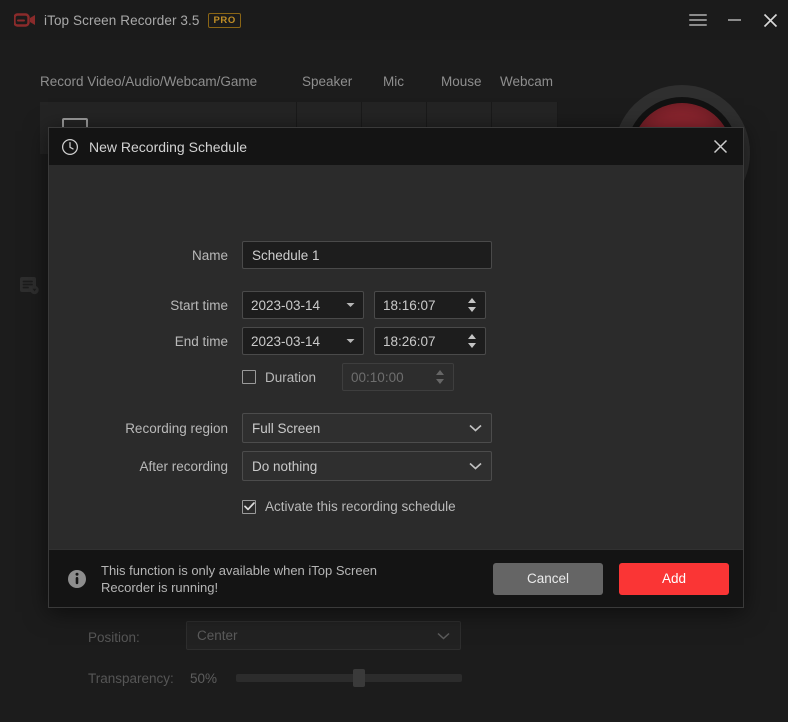  What do you see at coordinates (327, 81) in the screenshot?
I see `label-speaker: Speaker` at bounding box center [327, 81].